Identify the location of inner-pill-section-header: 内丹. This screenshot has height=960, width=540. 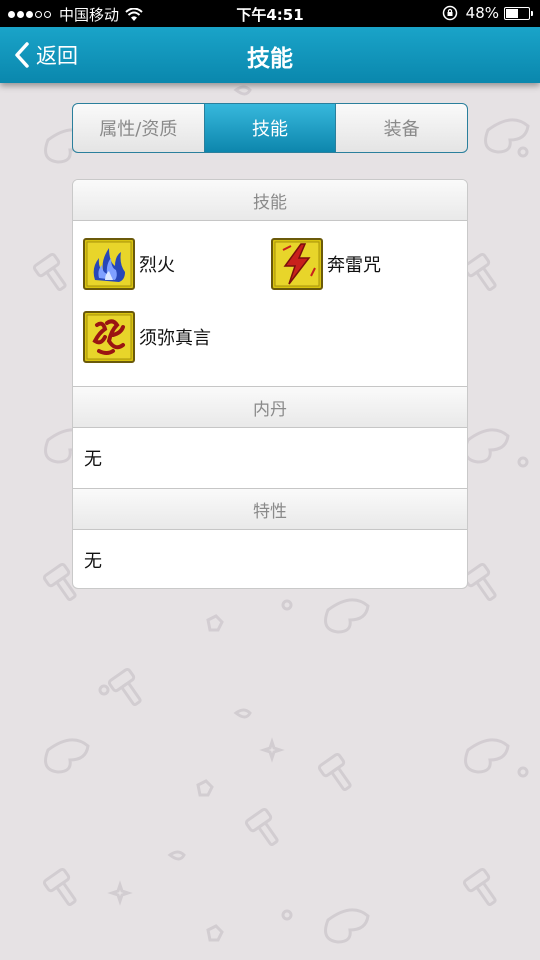
(270, 407).